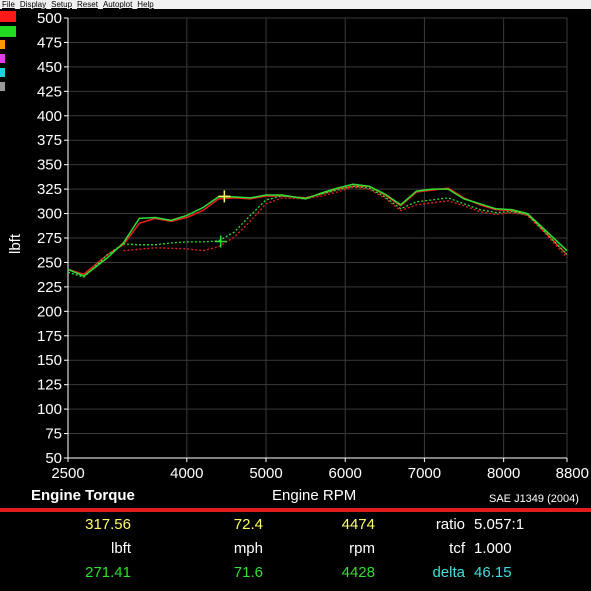 The image size is (591, 591). Describe the element at coordinates (186, 473) in the screenshot. I see `x-tick-label: 4000` at that location.